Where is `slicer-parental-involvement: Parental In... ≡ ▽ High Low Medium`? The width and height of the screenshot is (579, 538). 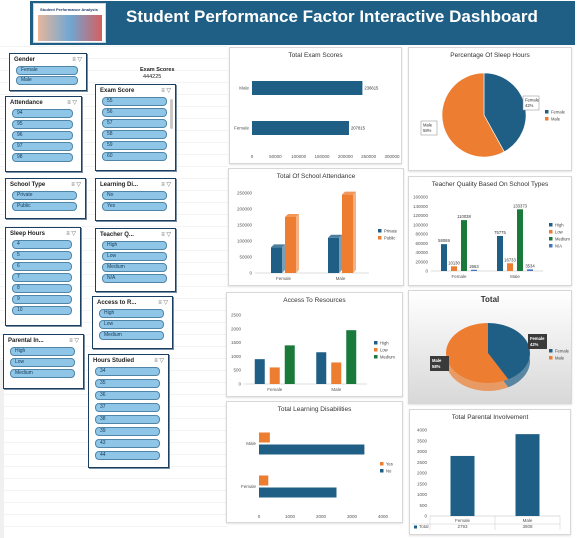 slicer-parental-involvement: Parental In... ≡ ▽ High Low Medium is located at coordinates (43, 361).